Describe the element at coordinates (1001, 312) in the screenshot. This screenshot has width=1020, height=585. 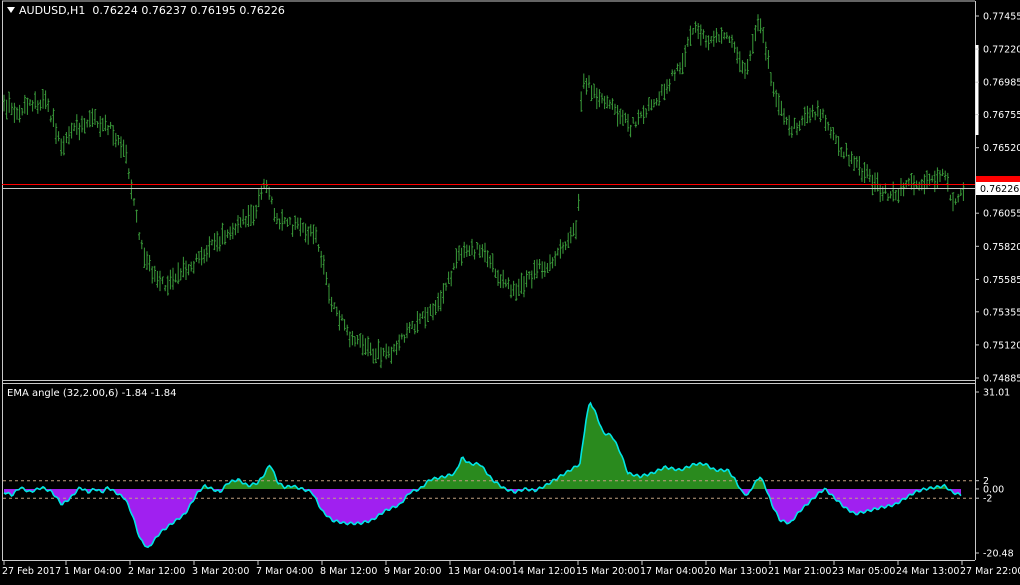
I see `price-tick-label: 0.75355` at that location.